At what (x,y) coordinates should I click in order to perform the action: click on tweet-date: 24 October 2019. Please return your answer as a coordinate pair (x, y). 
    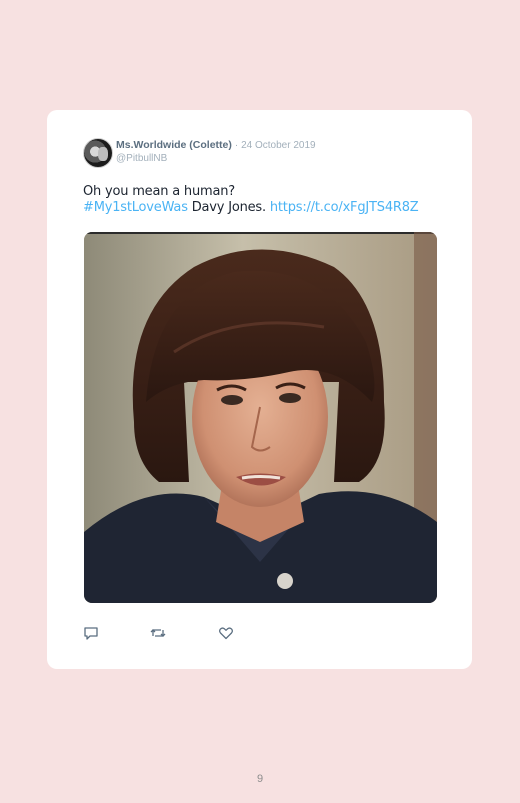
    Looking at the image, I should click on (278, 145).